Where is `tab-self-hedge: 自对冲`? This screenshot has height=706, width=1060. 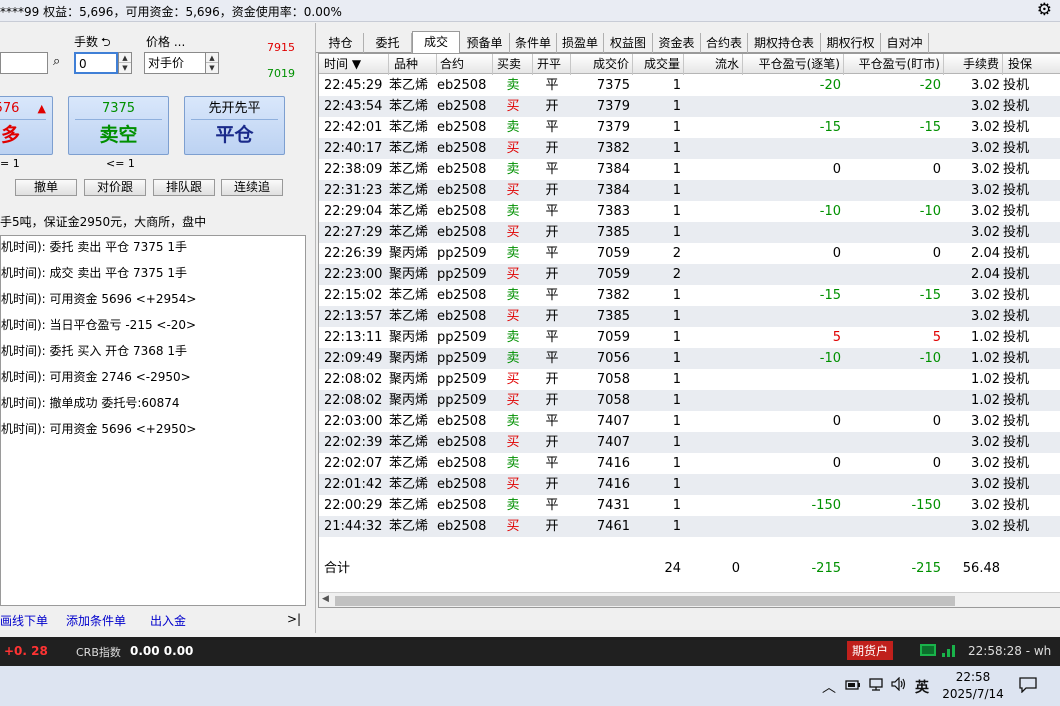 tab-self-hedge: 自对冲 is located at coordinates (905, 43).